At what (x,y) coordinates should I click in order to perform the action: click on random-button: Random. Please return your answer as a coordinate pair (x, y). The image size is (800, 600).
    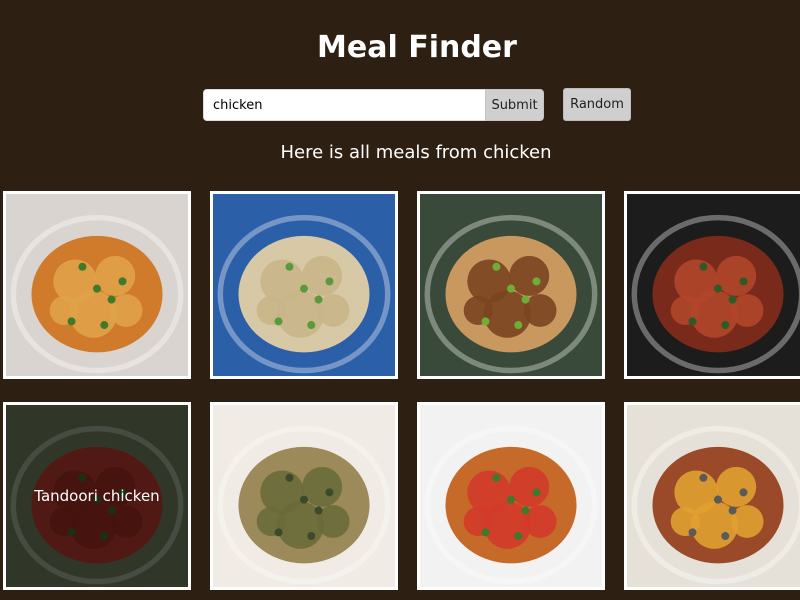
    Looking at the image, I should click on (597, 104).